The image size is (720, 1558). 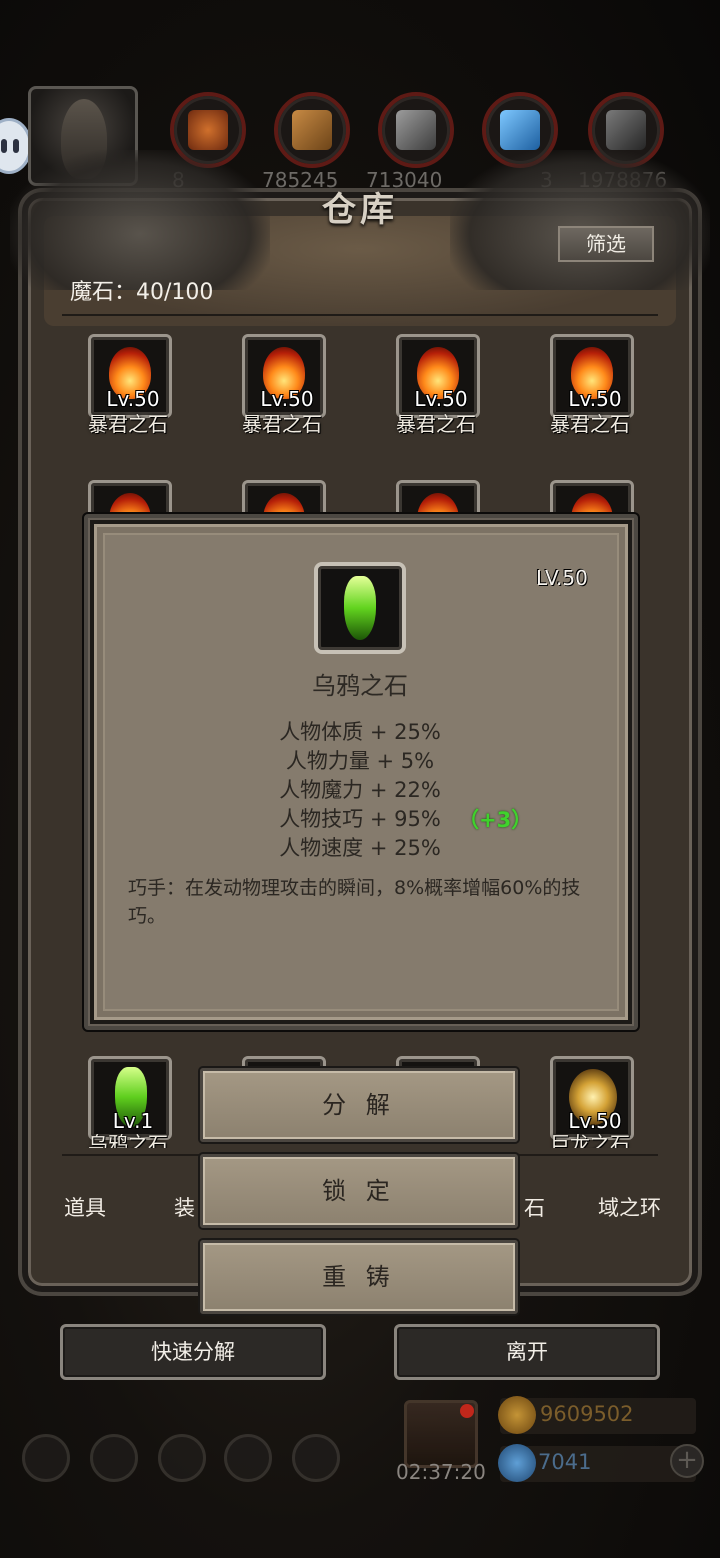 What do you see at coordinates (587, 1414) in the screenshot?
I see `gold-amount: 9609502` at bounding box center [587, 1414].